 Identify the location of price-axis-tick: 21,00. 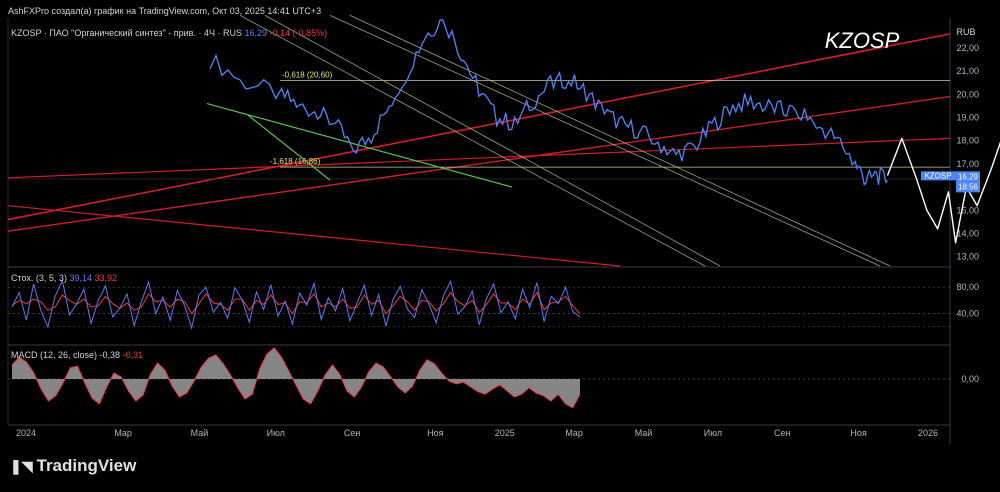
(967, 71).